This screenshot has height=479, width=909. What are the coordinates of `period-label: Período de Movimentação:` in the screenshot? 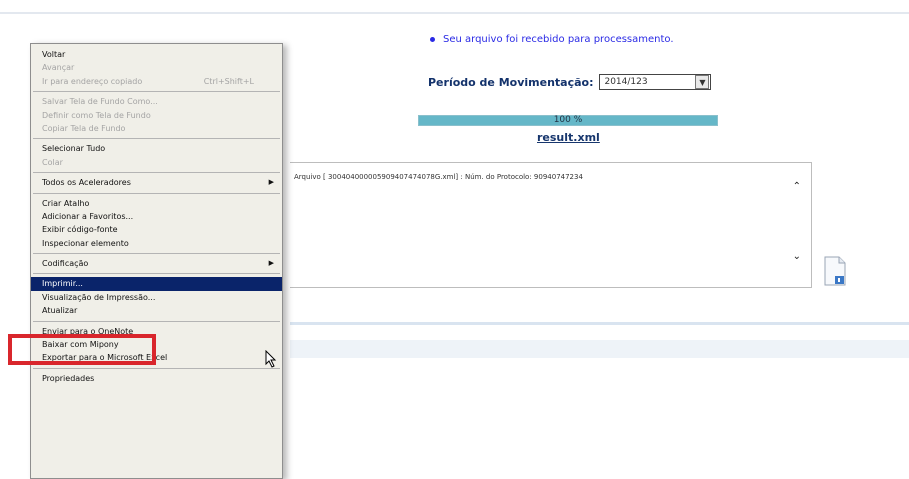 It's located at (511, 82).